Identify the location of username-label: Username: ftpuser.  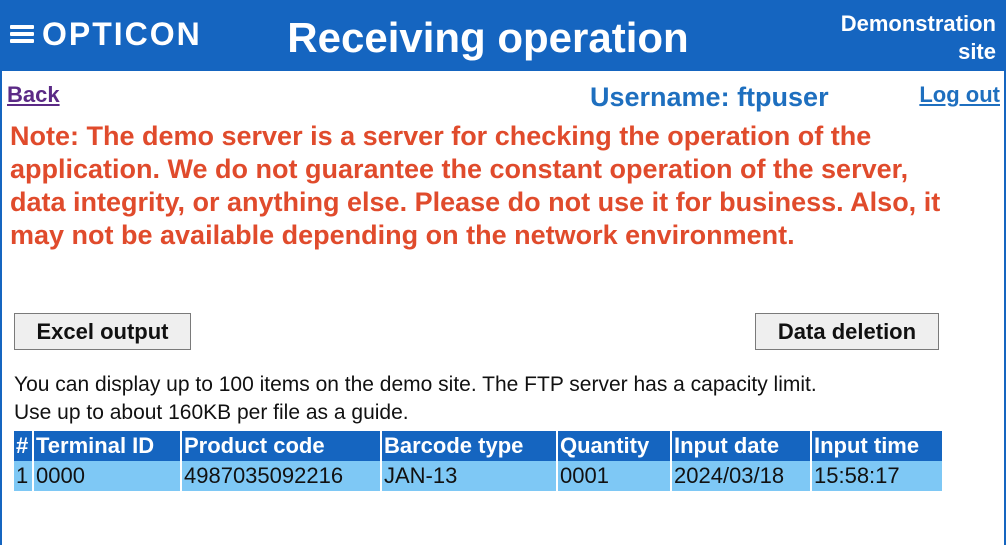
(709, 97).